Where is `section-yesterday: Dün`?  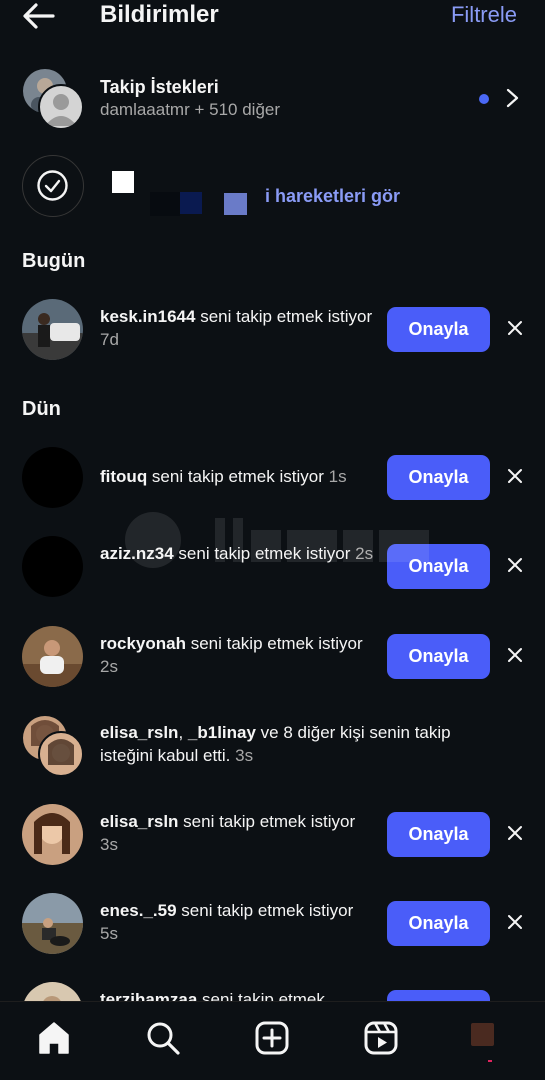
section-yesterday: Dün is located at coordinates (41, 409).